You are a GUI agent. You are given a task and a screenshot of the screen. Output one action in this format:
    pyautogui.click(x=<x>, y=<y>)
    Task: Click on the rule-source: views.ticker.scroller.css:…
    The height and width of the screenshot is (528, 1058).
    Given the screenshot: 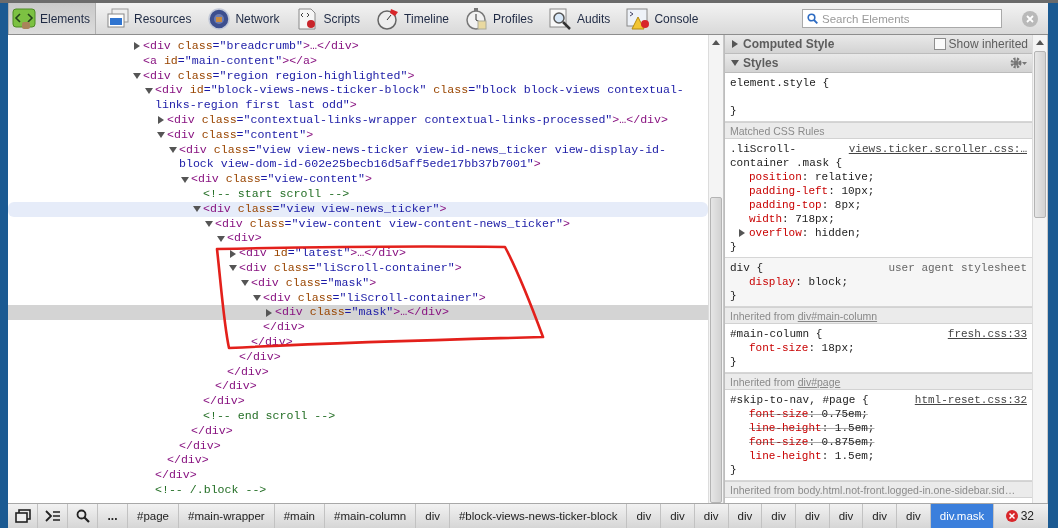 What is the action you would take?
    pyautogui.click(x=937, y=149)
    